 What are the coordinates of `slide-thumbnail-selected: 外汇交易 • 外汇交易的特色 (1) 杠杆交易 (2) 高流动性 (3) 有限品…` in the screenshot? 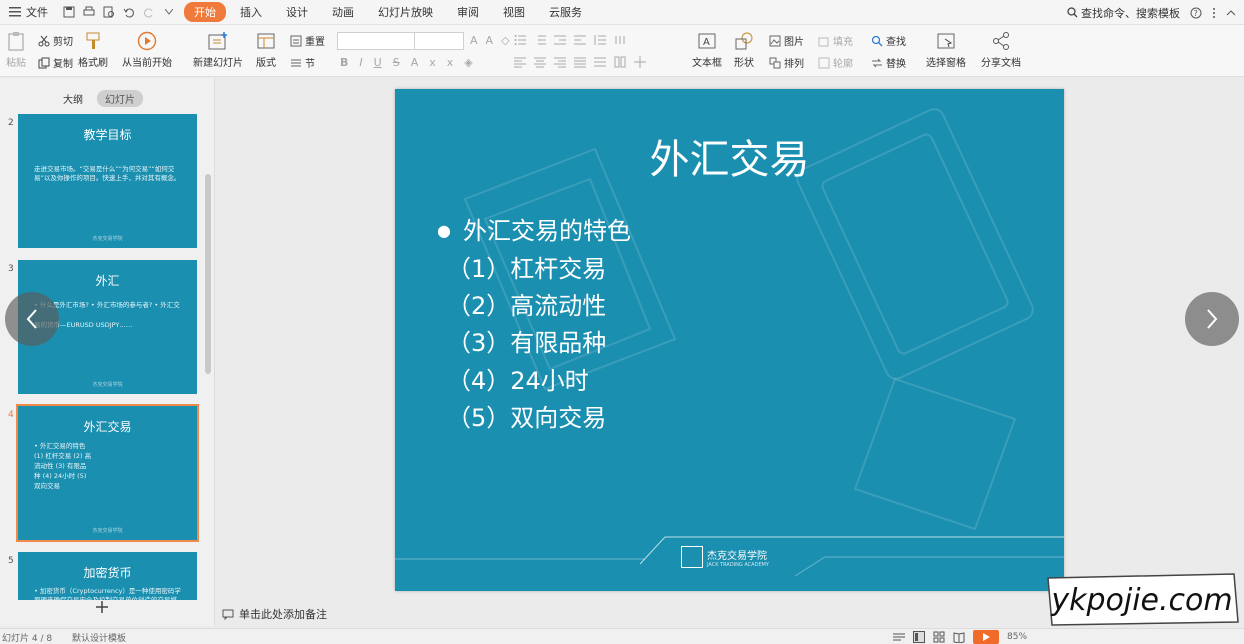 It's located at (107, 473).